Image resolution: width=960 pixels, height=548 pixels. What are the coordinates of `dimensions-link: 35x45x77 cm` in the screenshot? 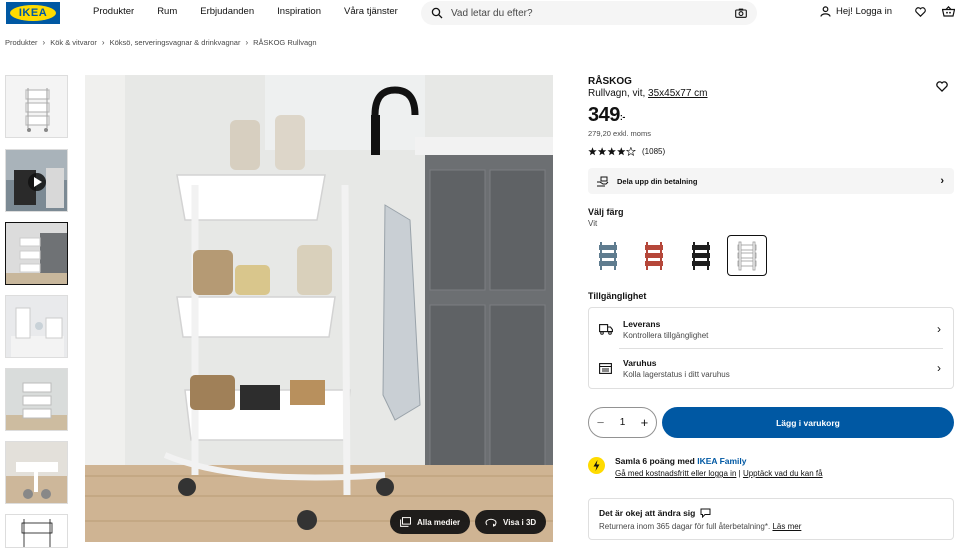 It's located at (677, 93).